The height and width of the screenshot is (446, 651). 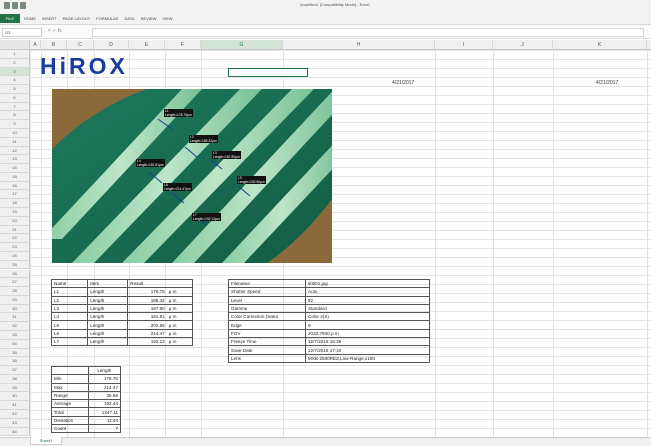 I want to click on table-cell: L7, so click(x=69, y=342).